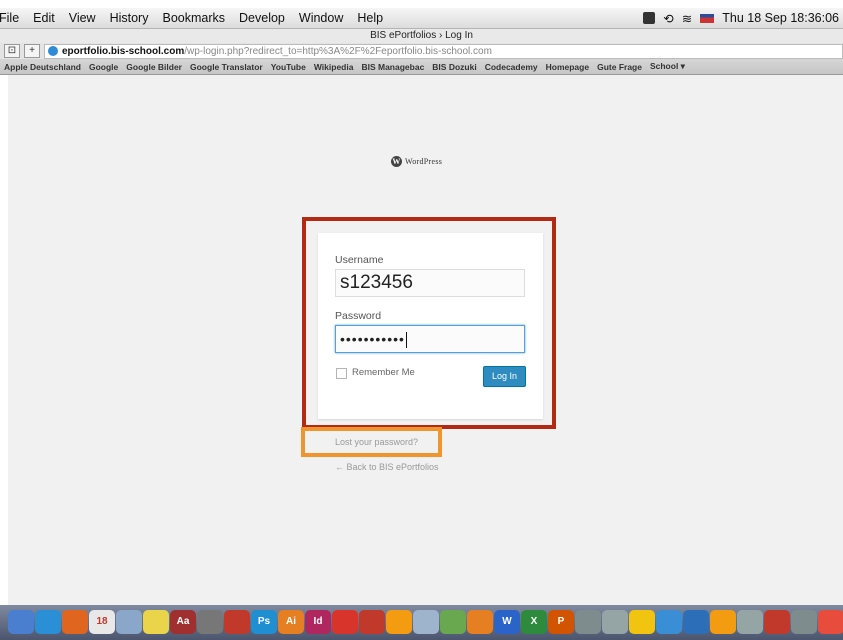 The width and height of the screenshot is (843, 640). What do you see at coordinates (82, 18) in the screenshot?
I see `menu-view: View` at bounding box center [82, 18].